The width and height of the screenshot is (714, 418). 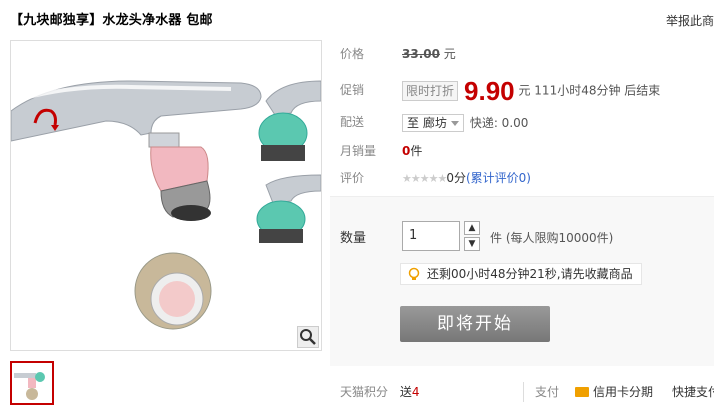 What do you see at coordinates (597, 90) in the screenshot?
I see `promo-countdown: 111小时48分钟 后结束` at bounding box center [597, 90].